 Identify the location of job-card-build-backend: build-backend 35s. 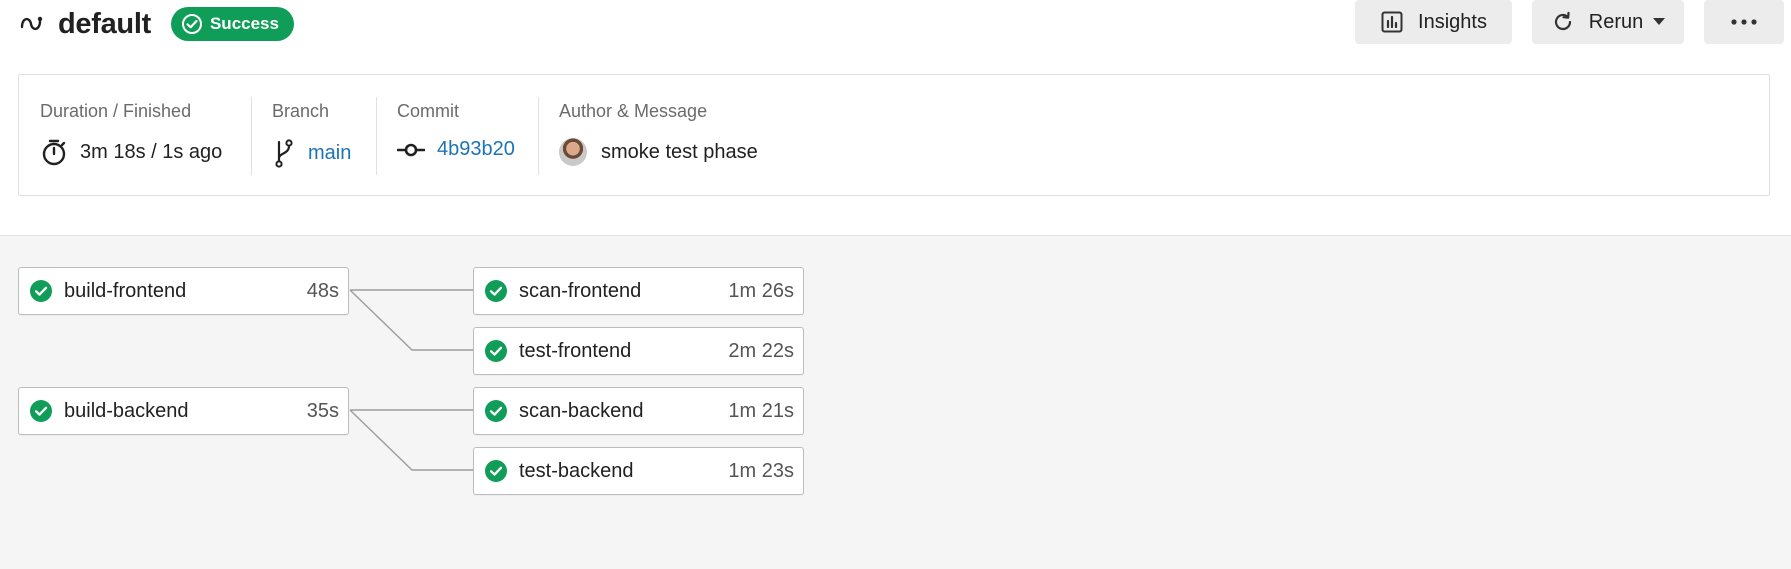
(183, 411).